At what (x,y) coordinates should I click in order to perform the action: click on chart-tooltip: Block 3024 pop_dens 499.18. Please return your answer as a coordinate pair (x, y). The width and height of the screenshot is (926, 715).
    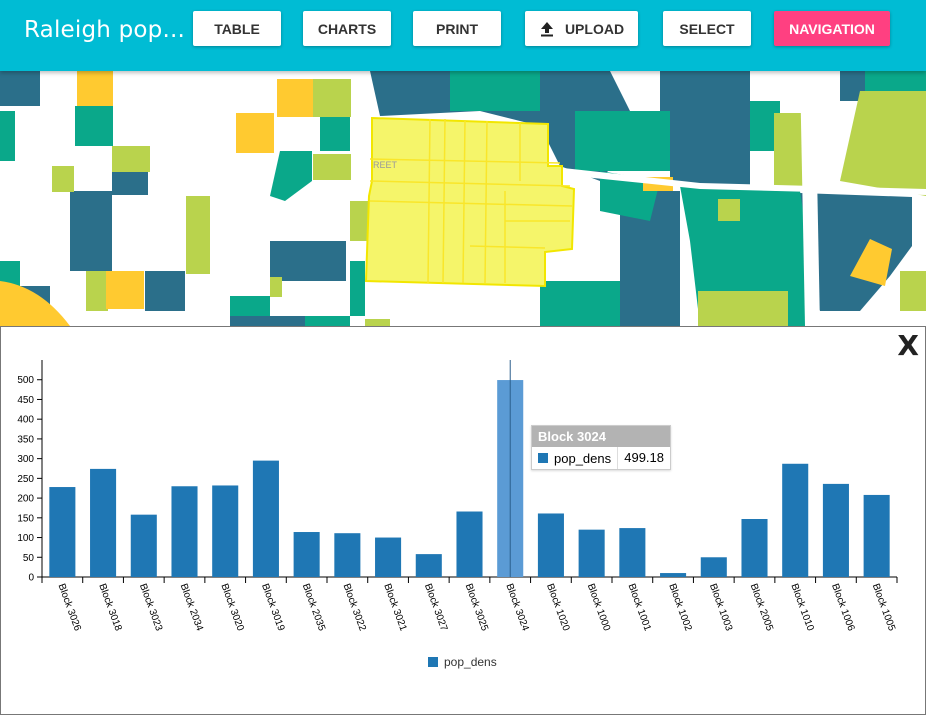
    Looking at the image, I should click on (601, 447).